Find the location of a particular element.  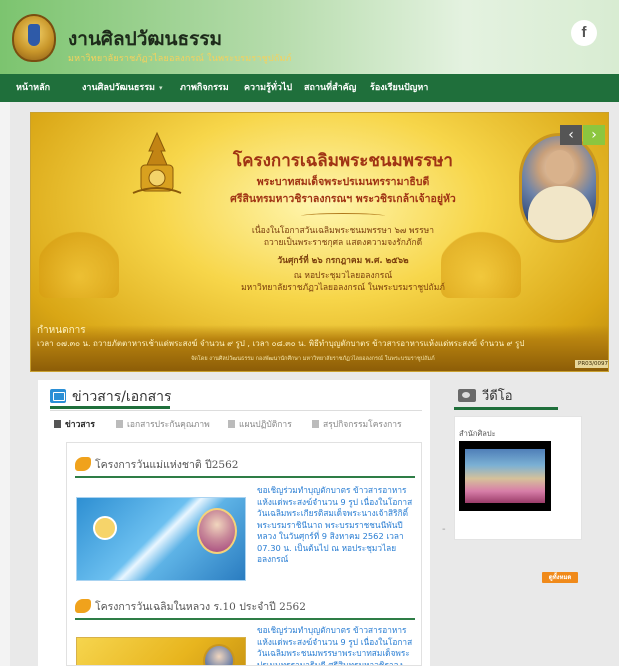

left-gutter is located at coordinates (5, 384).